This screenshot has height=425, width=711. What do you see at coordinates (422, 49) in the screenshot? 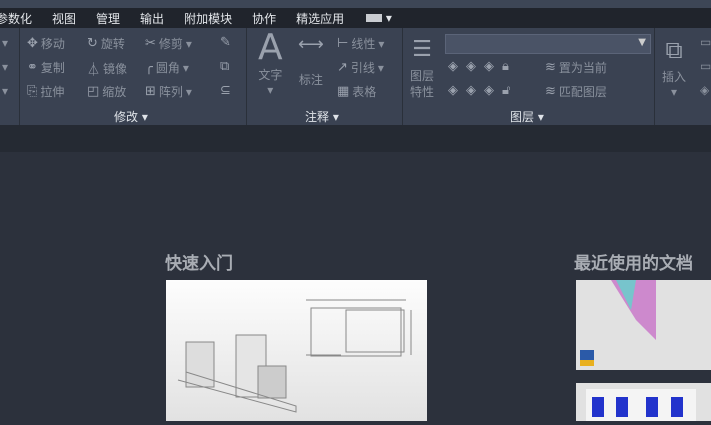
I see `layers-icon: ☰` at bounding box center [422, 49].